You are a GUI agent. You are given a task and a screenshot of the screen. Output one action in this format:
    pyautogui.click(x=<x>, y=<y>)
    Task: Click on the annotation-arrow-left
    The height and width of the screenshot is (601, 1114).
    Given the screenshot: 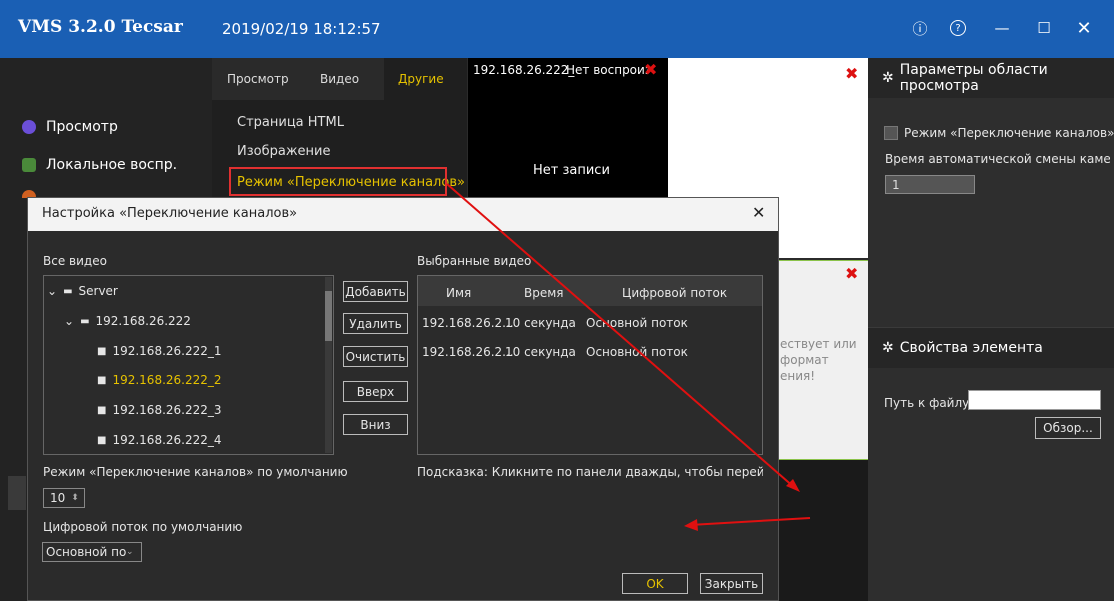 What is the action you would take?
    pyautogui.click(x=750, y=521)
    